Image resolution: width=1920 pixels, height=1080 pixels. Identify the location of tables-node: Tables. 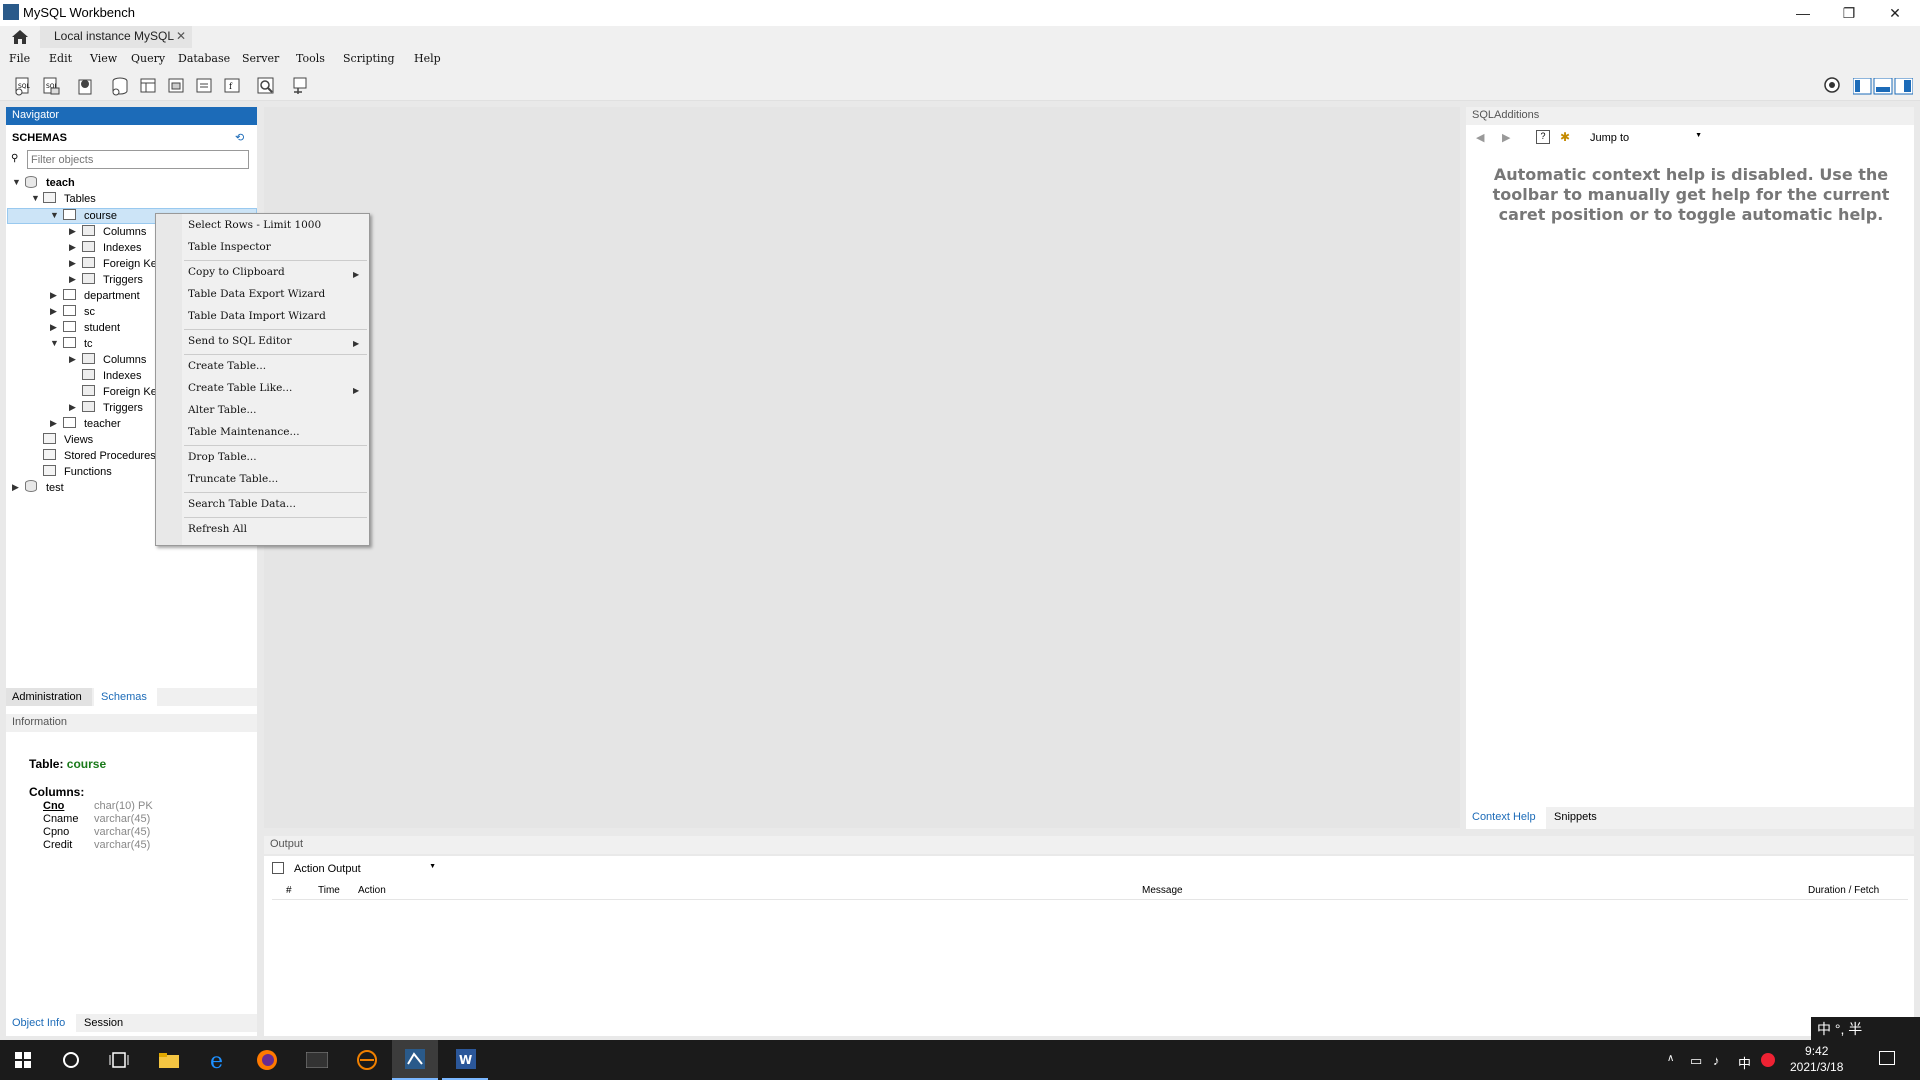
(80, 199).